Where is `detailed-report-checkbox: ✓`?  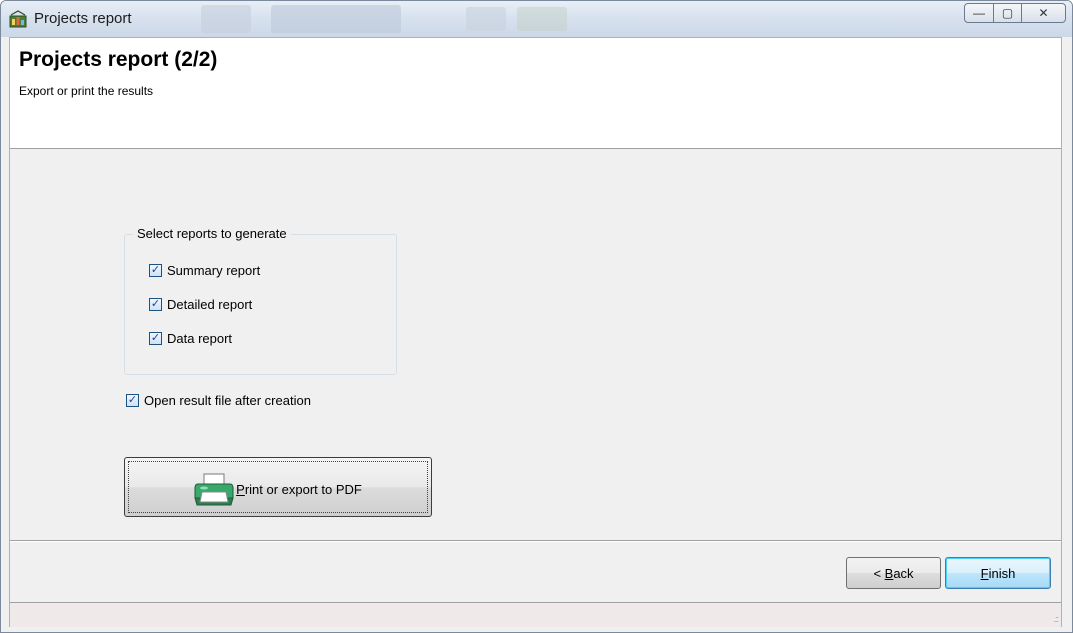 detailed-report-checkbox: ✓ is located at coordinates (155, 304).